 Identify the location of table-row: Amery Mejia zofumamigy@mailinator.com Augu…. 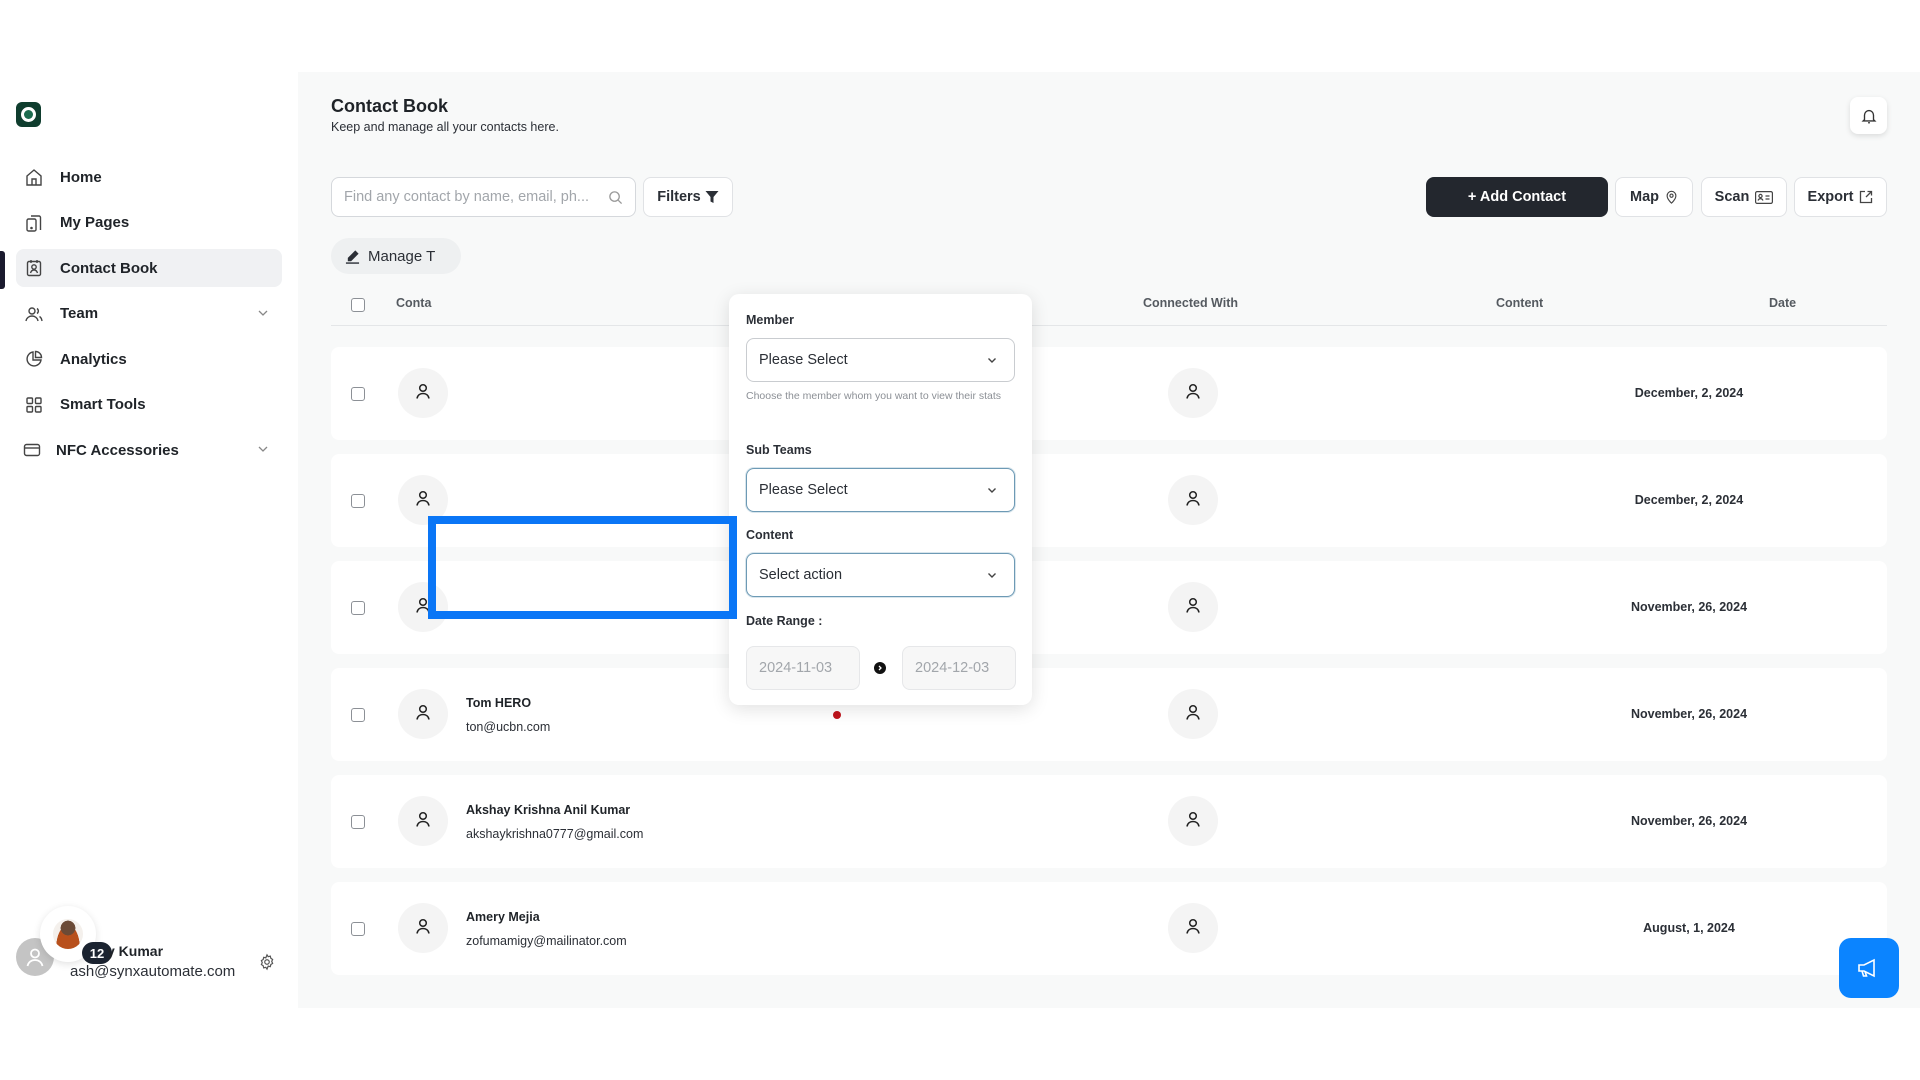
(1109, 928).